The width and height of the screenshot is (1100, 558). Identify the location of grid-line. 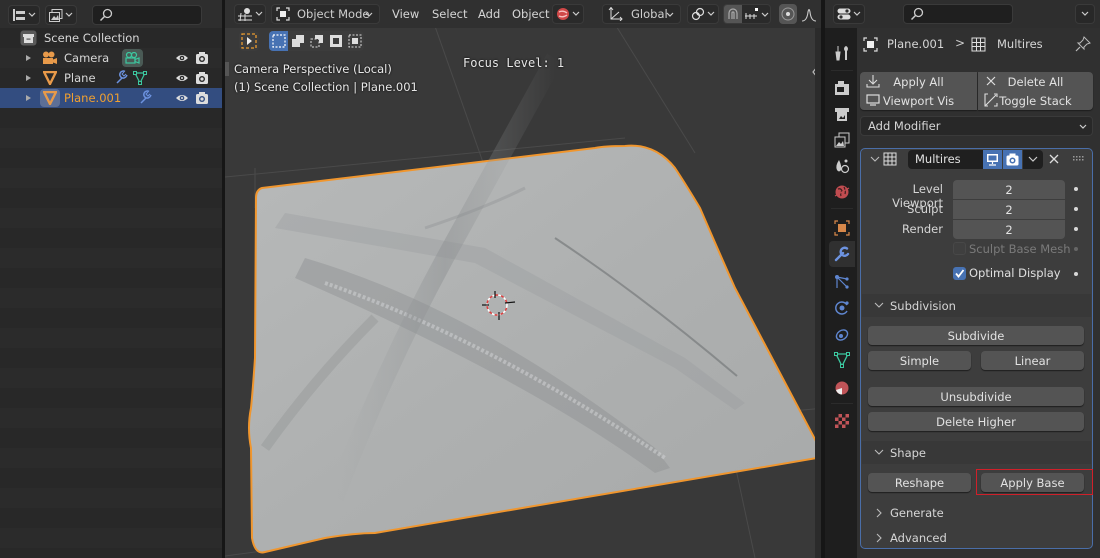
(460, 98).